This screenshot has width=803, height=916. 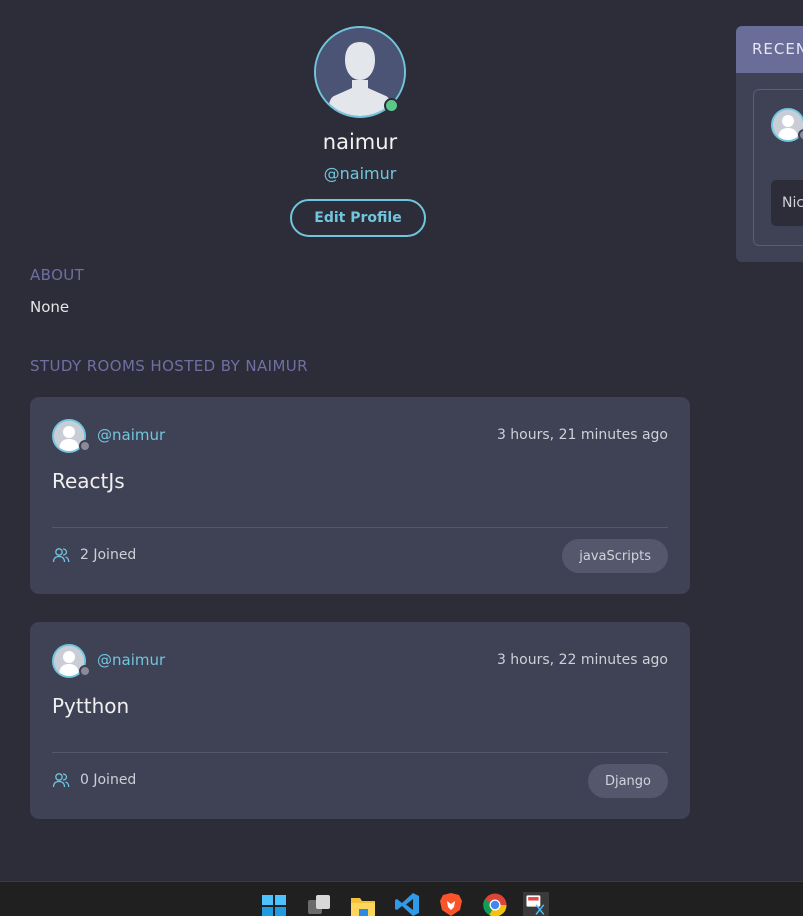 I want to click on room-title: ReactJs, so click(x=88, y=481).